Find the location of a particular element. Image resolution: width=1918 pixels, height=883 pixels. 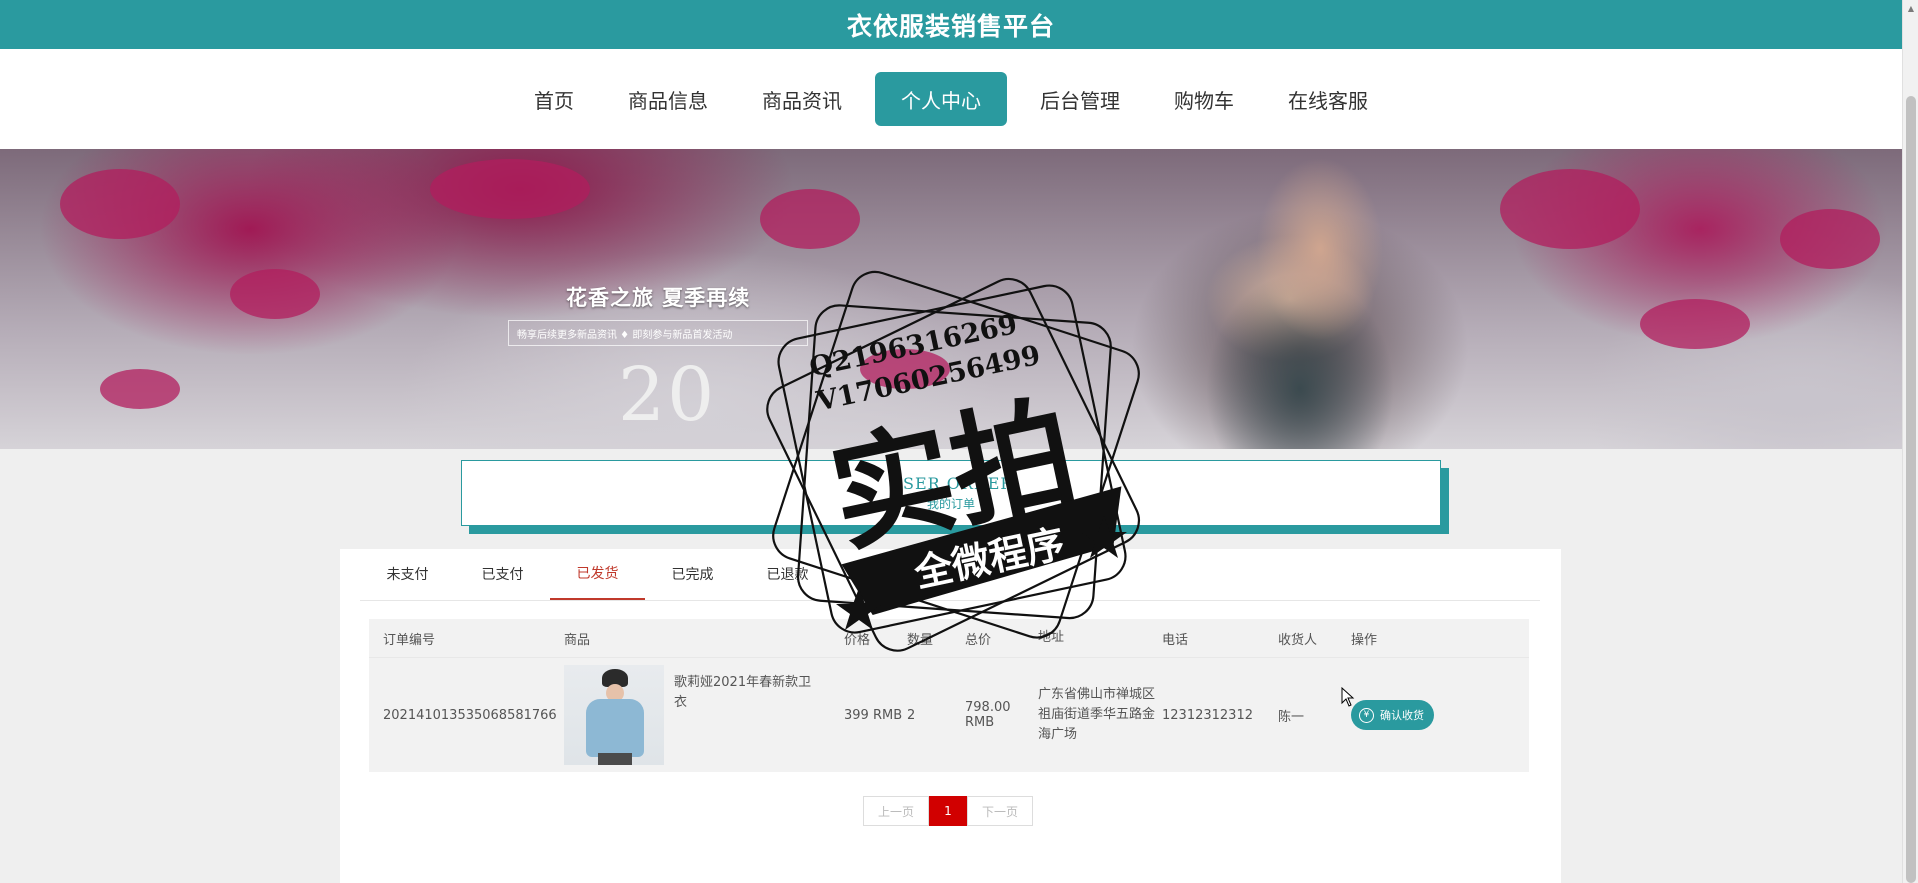

header-receiver: 收货人 is located at coordinates (1298, 640).